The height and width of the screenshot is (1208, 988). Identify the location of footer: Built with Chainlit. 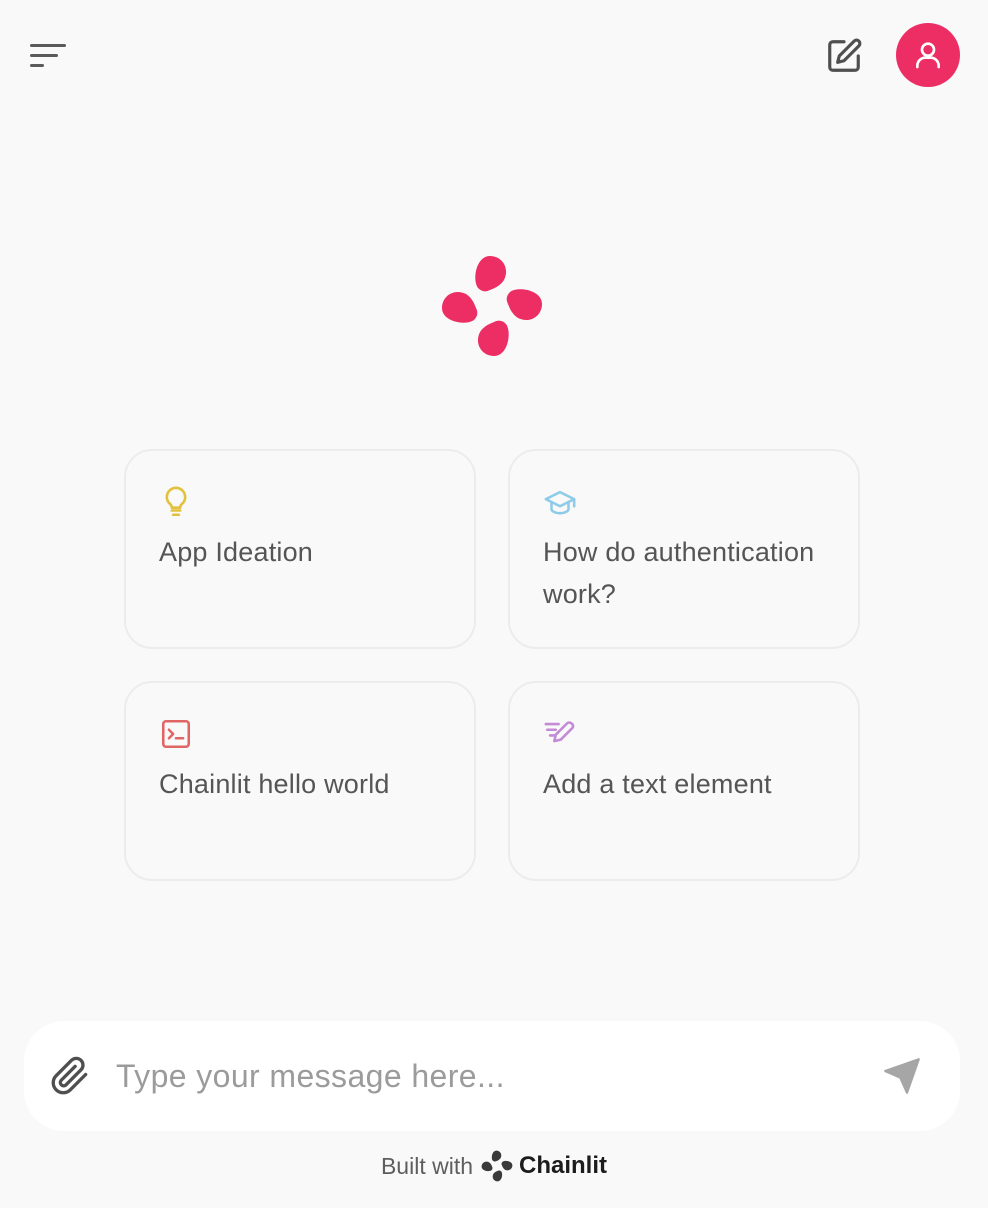
(494, 1166).